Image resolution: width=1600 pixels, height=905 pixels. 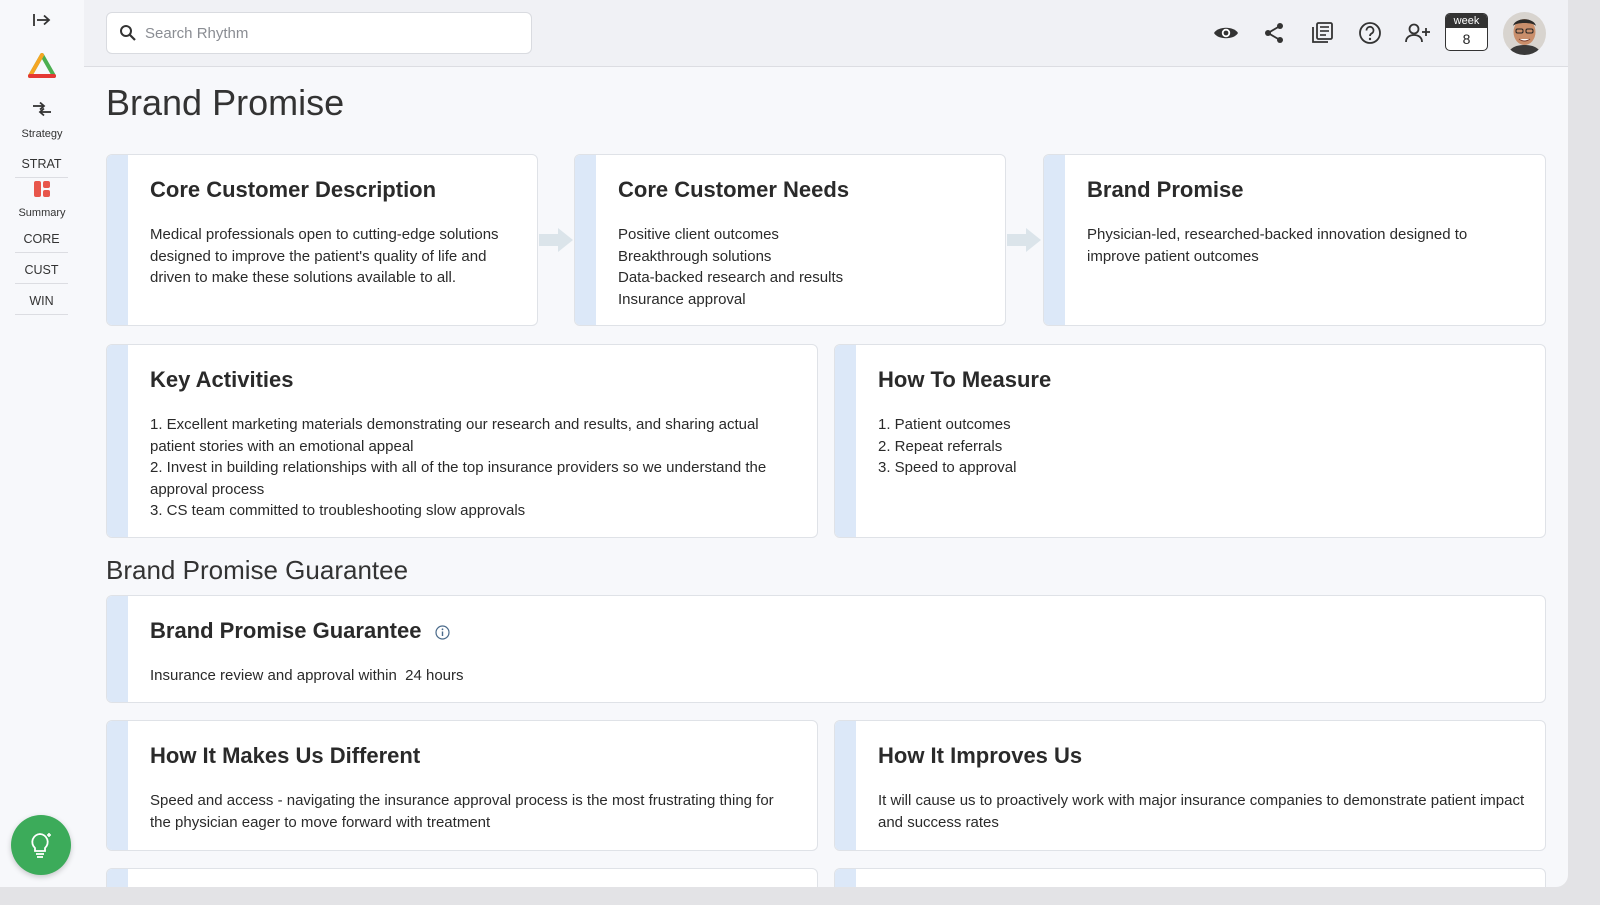 I want to click on card-title: How It Improves Us, so click(x=980, y=755).